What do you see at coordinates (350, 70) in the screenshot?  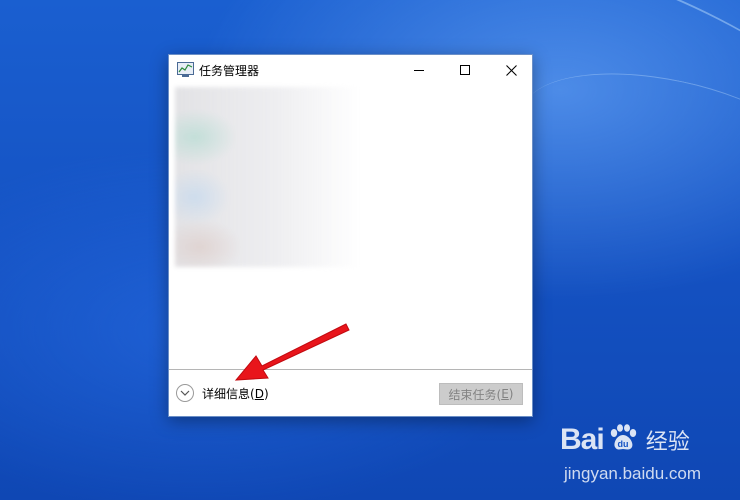 I see `title-bar: 任务管理器` at bounding box center [350, 70].